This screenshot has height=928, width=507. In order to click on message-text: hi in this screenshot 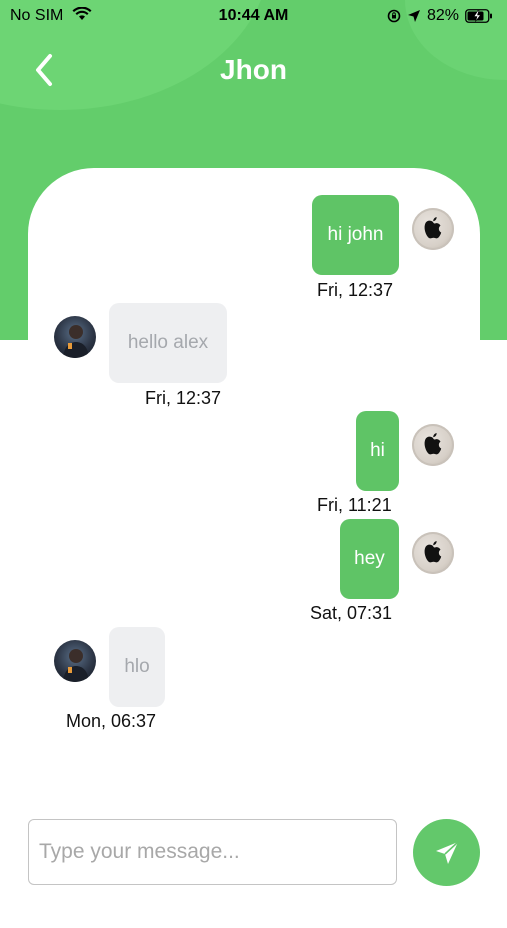, I will do `click(377, 450)`.